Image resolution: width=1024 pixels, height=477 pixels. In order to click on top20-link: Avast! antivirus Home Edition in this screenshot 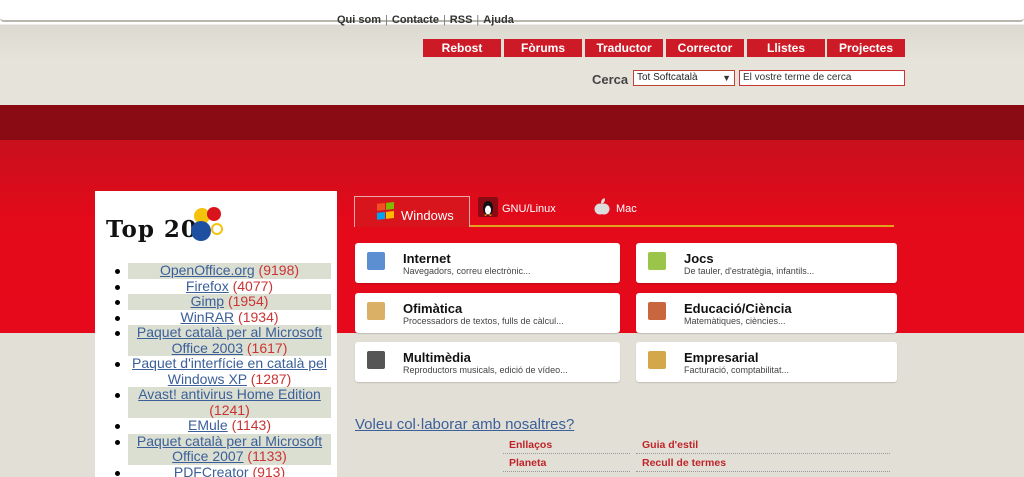, I will do `click(229, 394)`.